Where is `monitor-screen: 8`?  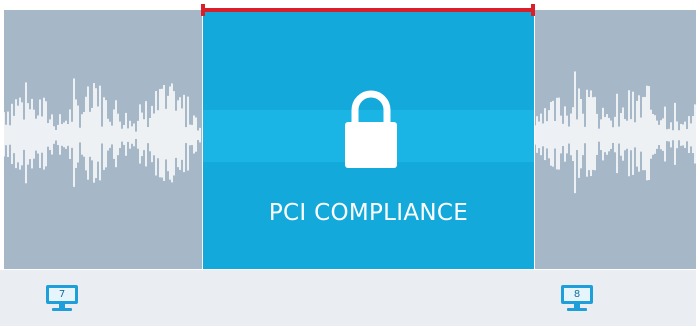
monitor-screen: 8 is located at coordinates (577, 294).